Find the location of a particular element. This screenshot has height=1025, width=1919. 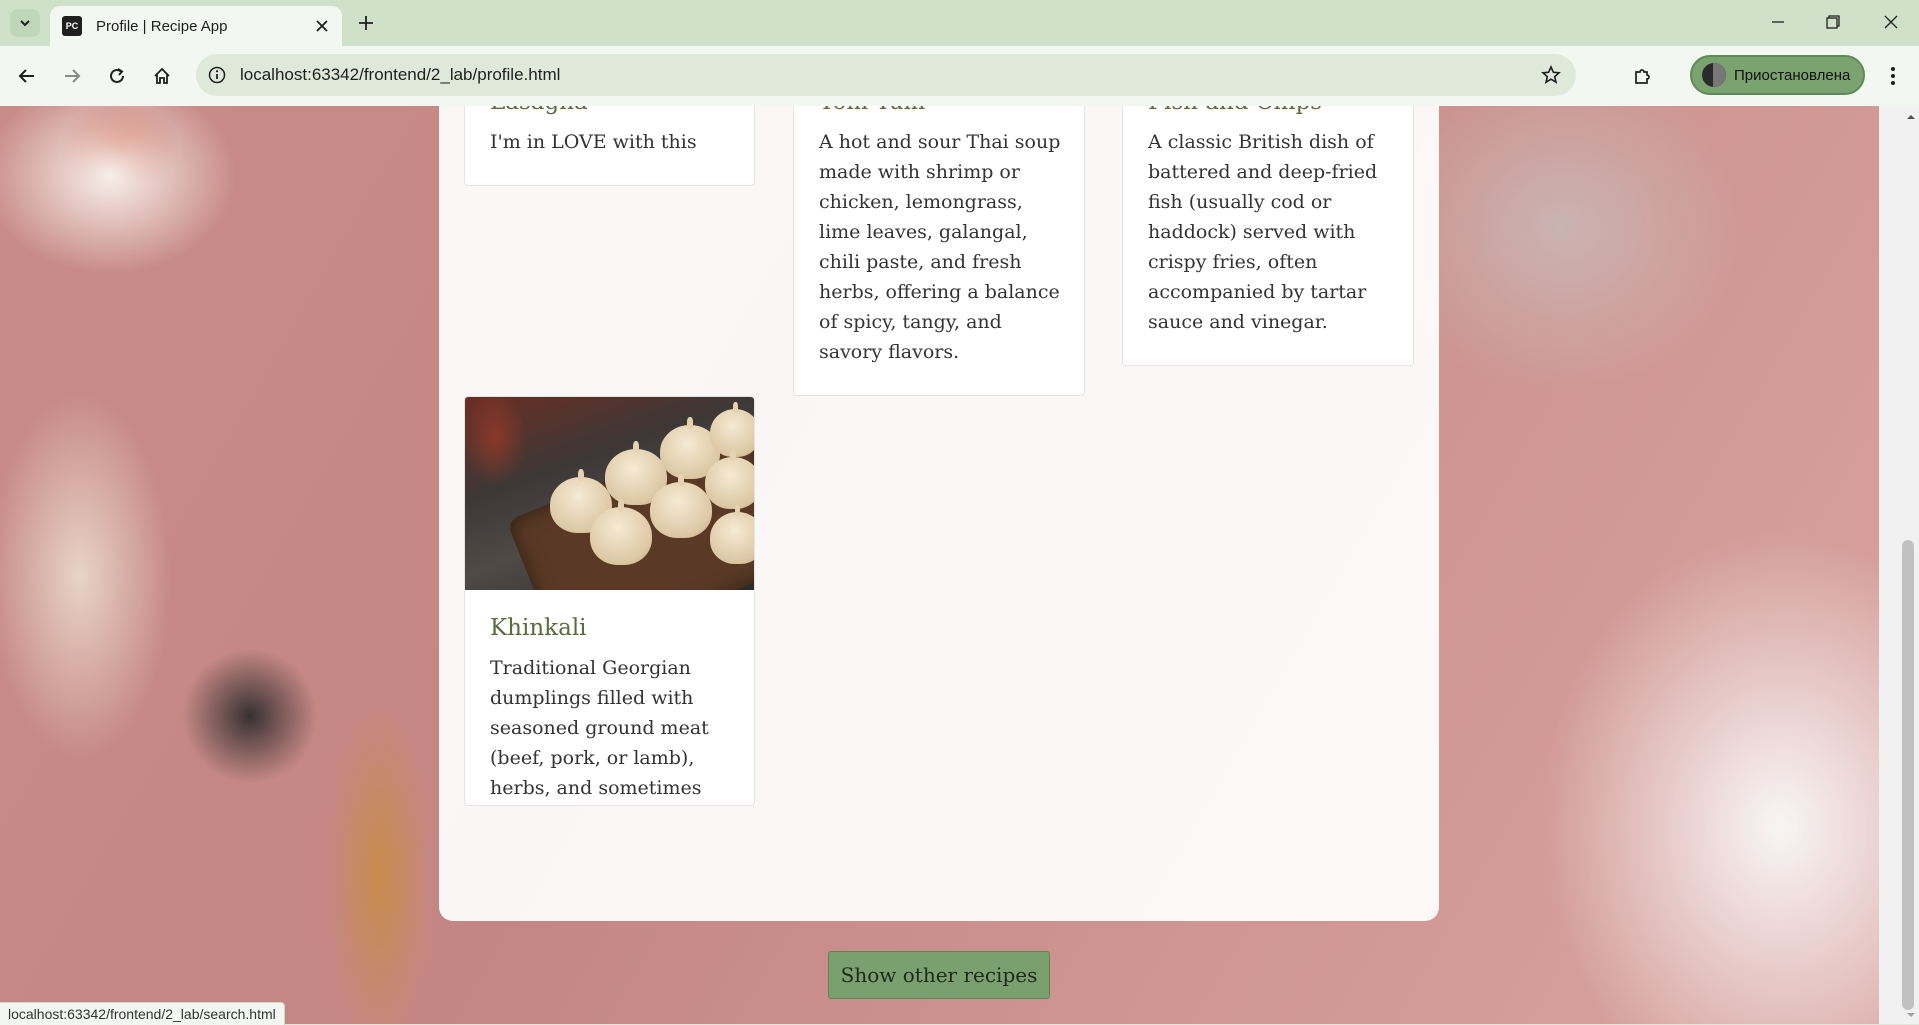

profile-status-label: Приостановлена is located at coordinates (1792, 75).